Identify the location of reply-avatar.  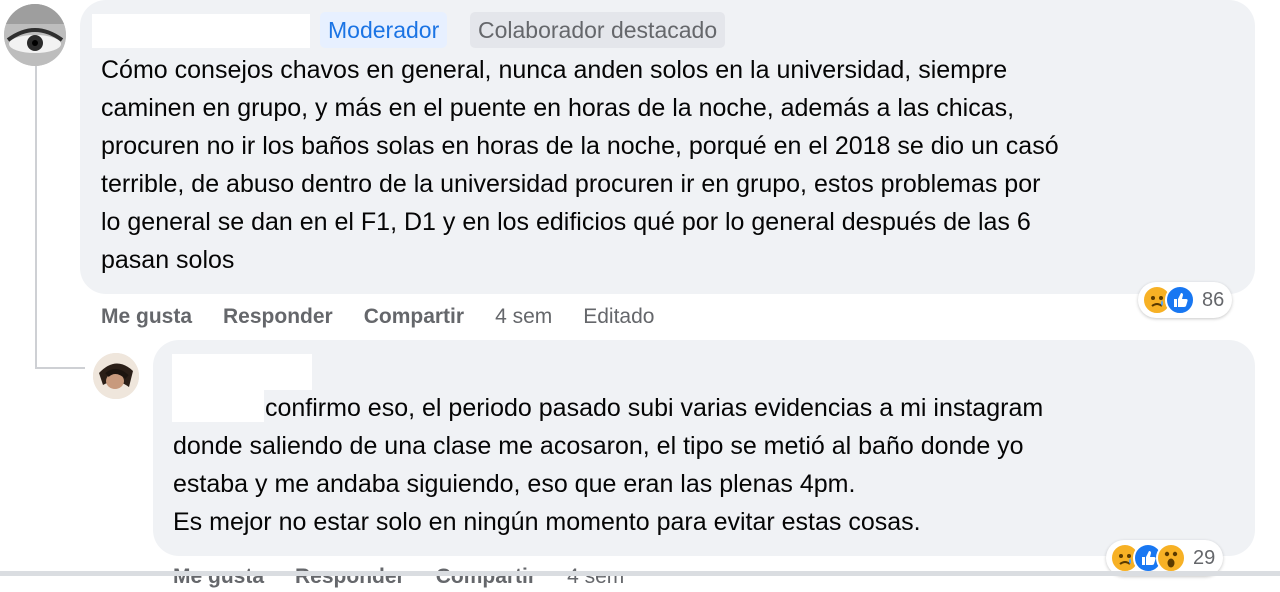
(116, 376).